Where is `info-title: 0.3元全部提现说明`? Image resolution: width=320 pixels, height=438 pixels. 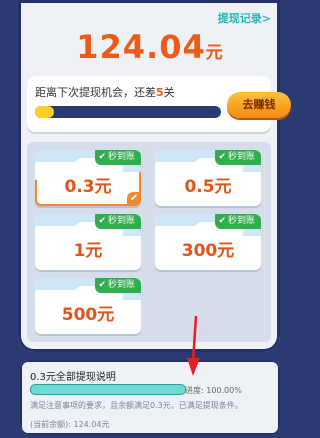 info-title: 0.3元全部提现说明 is located at coordinates (73, 377).